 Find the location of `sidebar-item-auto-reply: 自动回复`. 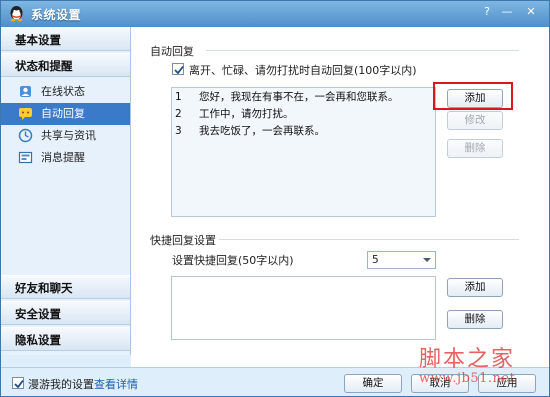

sidebar-item-auto-reply: 自动回复 is located at coordinates (65, 114).